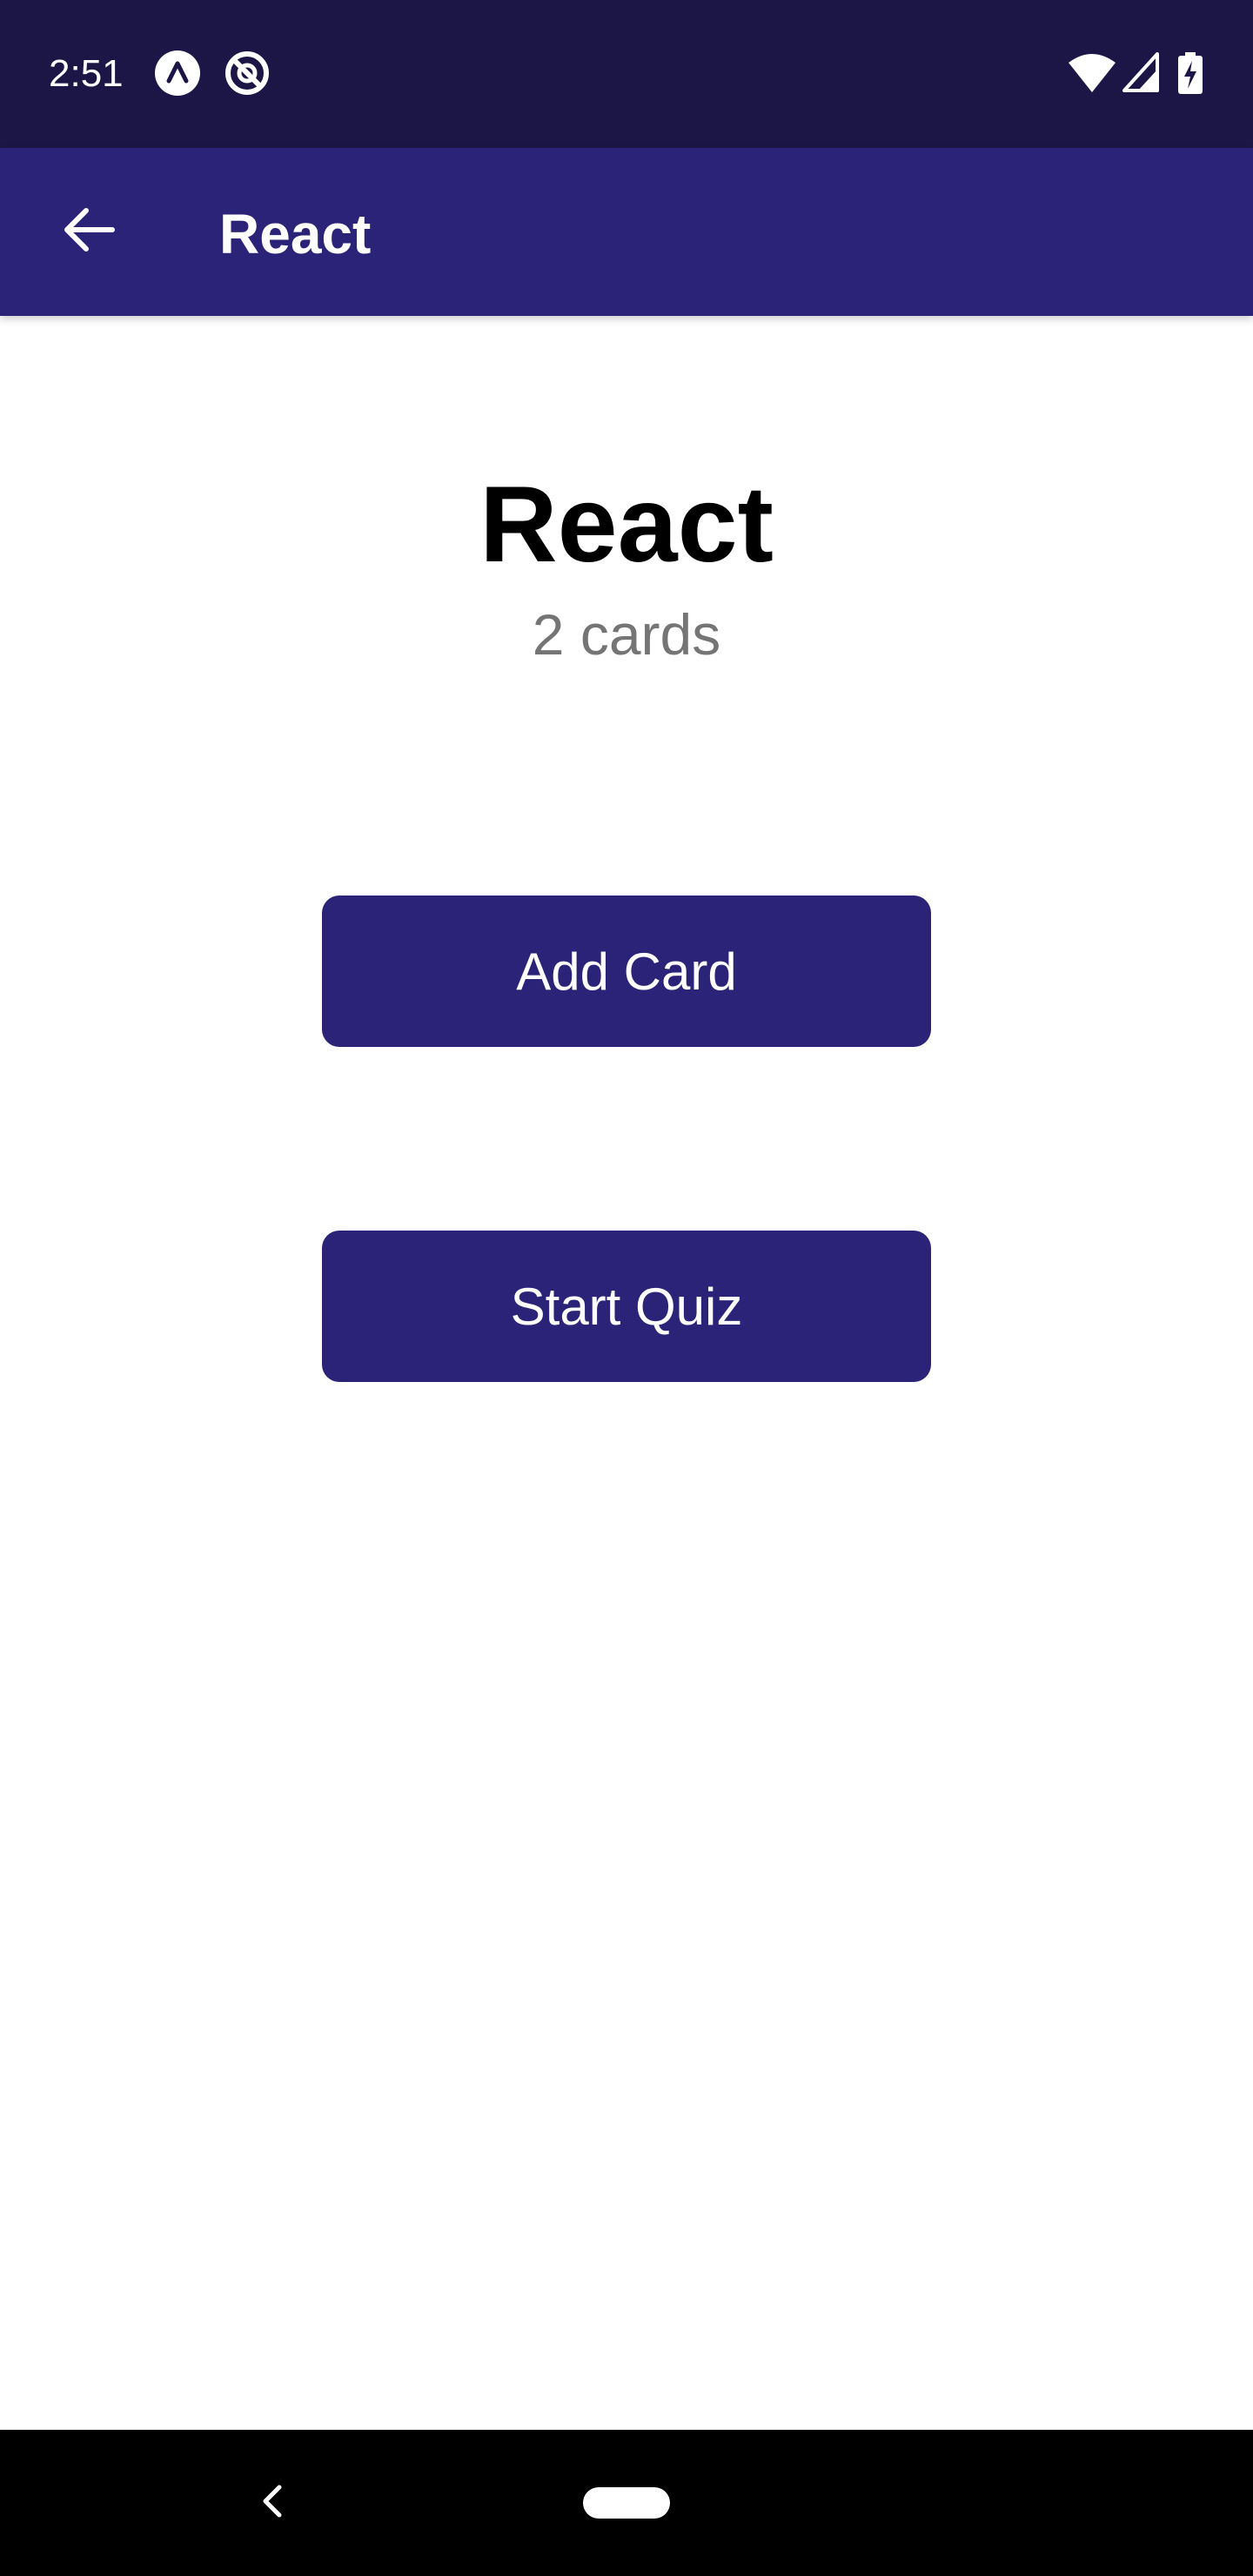 This screenshot has width=1253, height=2576. What do you see at coordinates (626, 74) in the screenshot?
I see `status-bar: 2:51` at bounding box center [626, 74].